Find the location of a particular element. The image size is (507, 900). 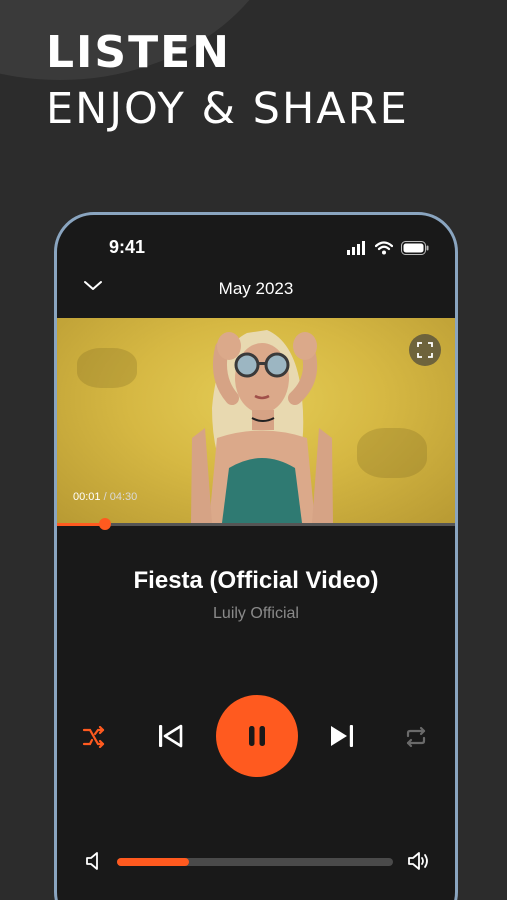

status-bar: 9:41 is located at coordinates (256, 245).